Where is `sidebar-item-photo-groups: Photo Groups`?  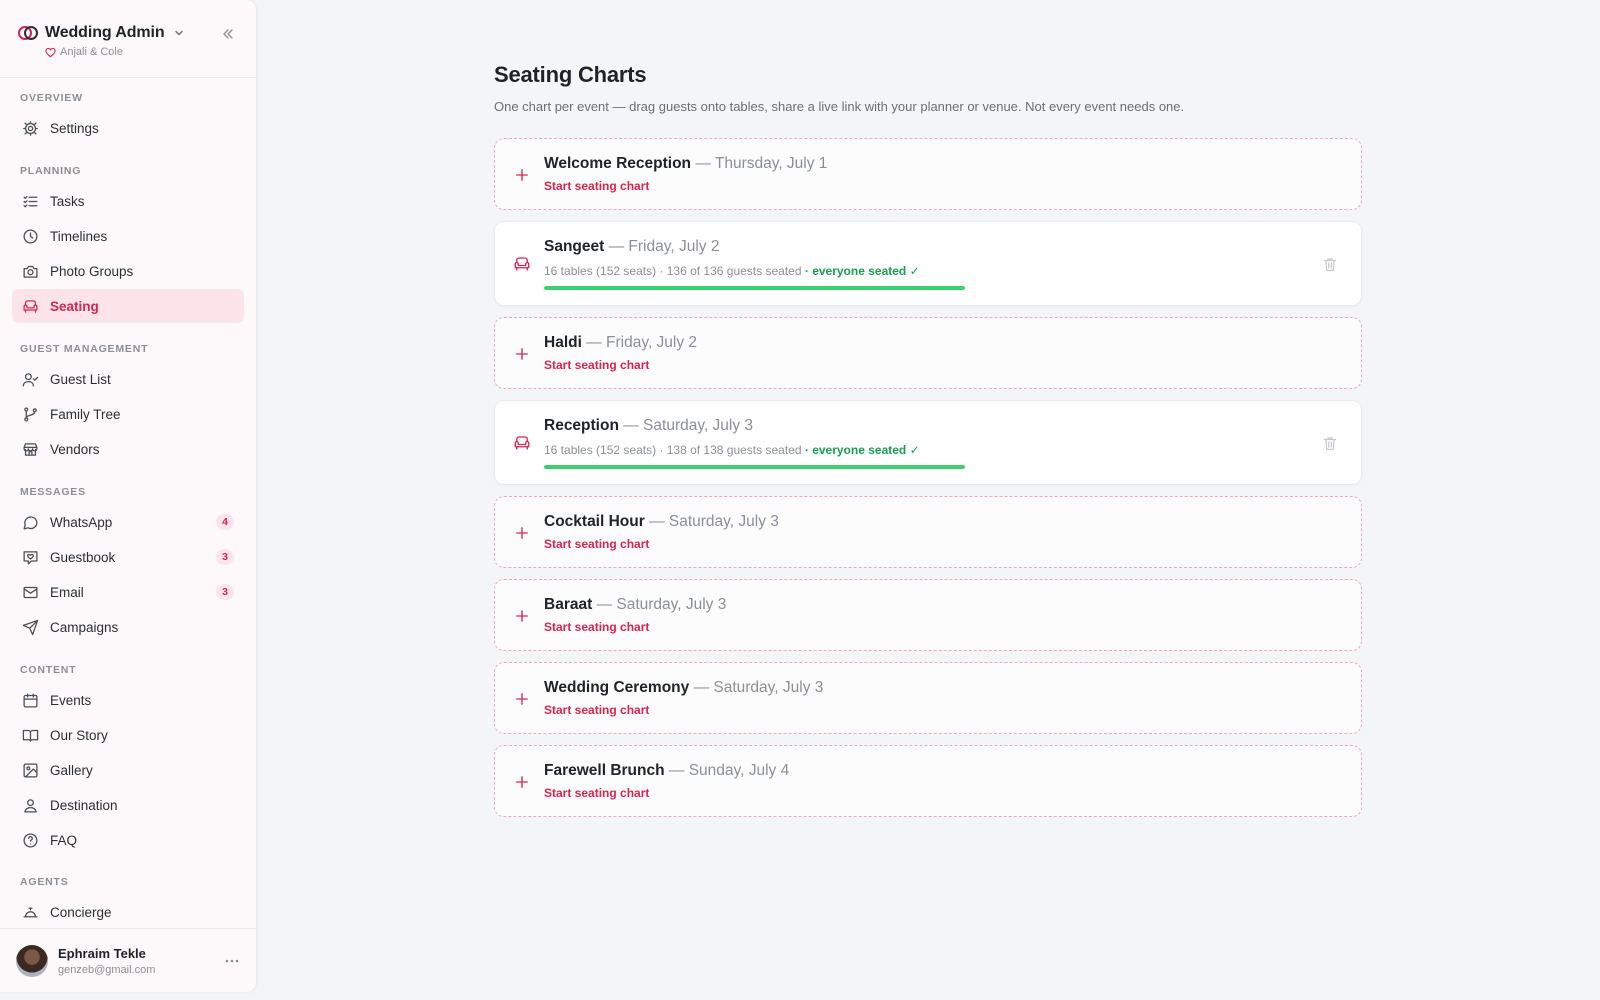 sidebar-item-photo-groups: Photo Groups is located at coordinates (128, 271).